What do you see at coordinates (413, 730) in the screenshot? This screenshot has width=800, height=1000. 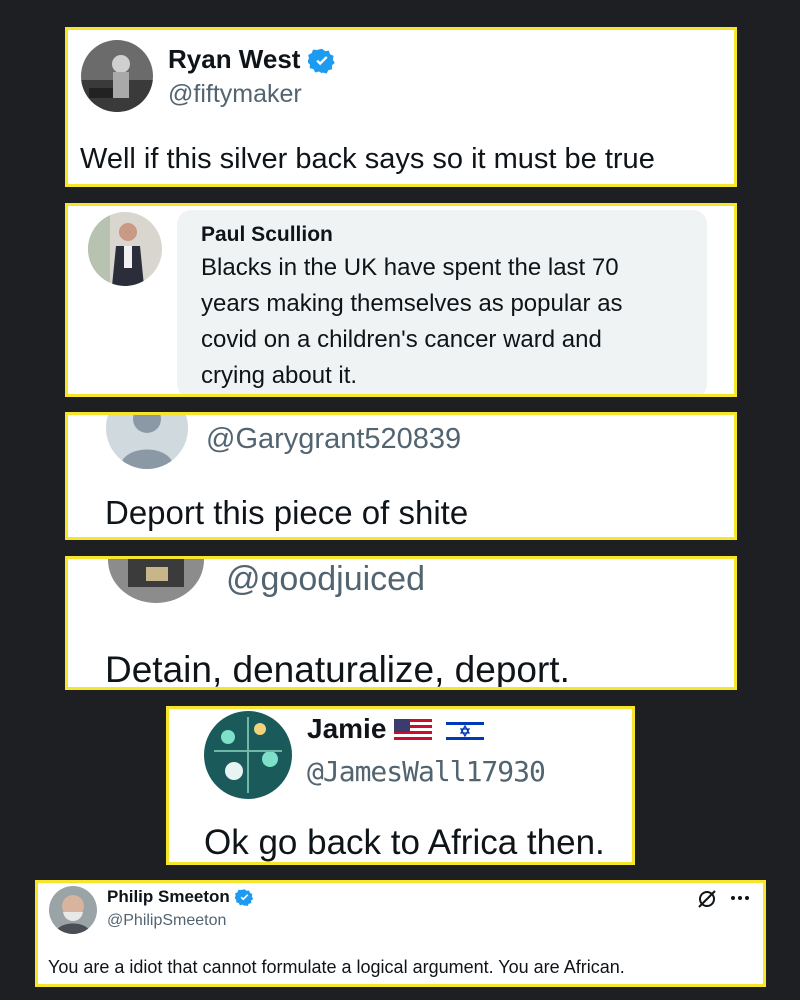 I see `us-flag-icon` at bounding box center [413, 730].